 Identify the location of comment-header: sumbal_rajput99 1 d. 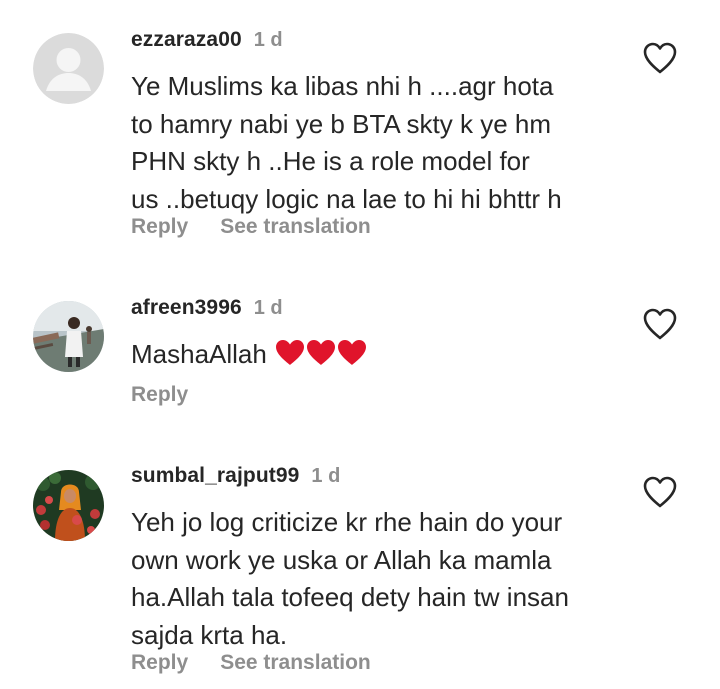
(235, 479).